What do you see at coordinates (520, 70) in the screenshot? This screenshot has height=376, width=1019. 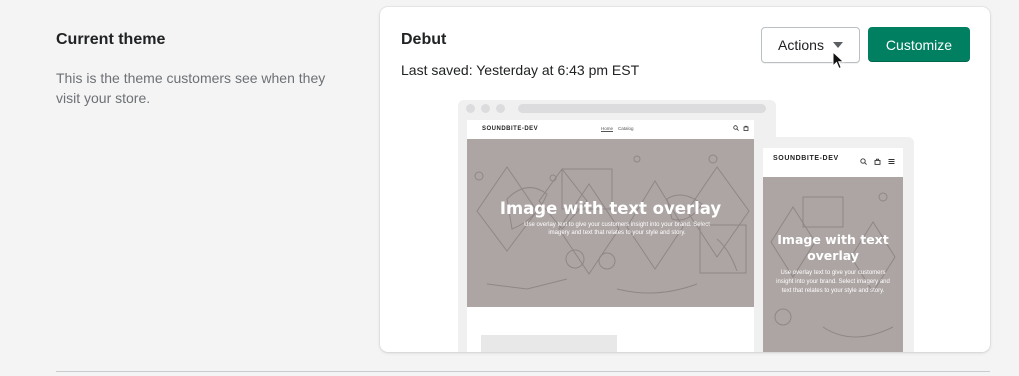 I see `last-saved-text: Last saved: Yesterday at 6:43 pm EST` at bounding box center [520, 70].